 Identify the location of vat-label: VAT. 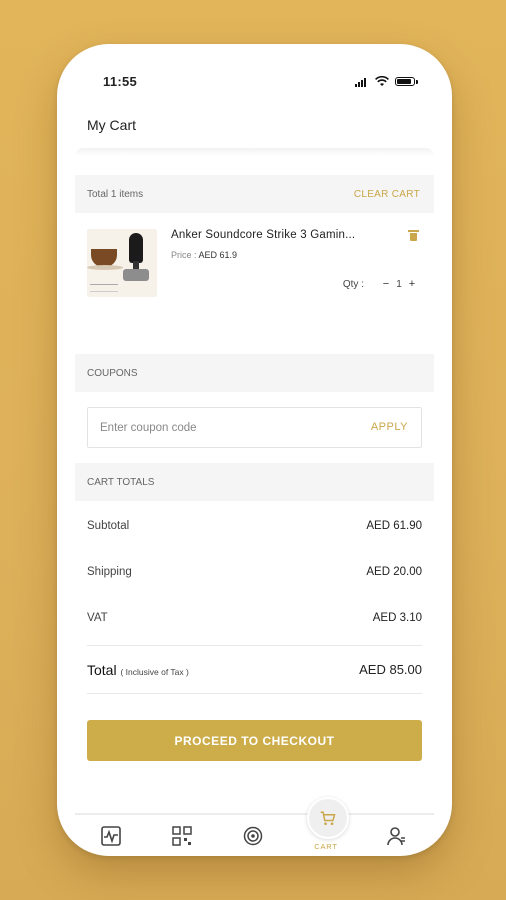
(97, 618).